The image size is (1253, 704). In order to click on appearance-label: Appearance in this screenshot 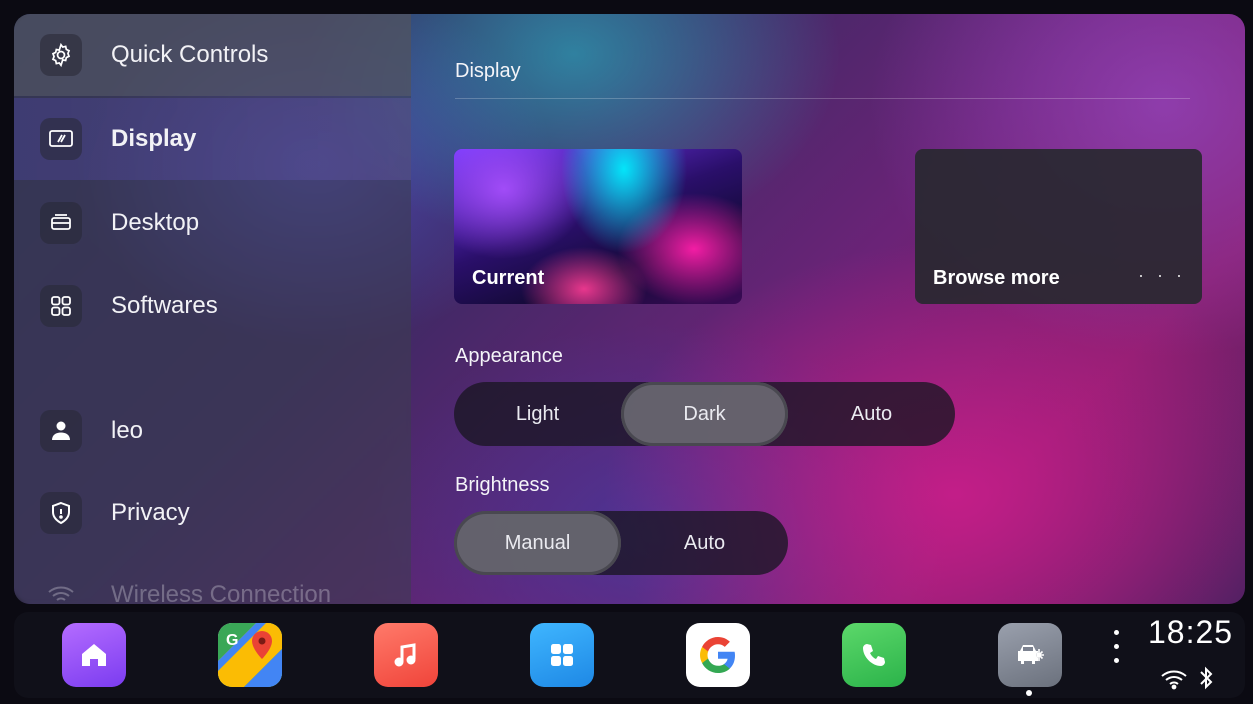, I will do `click(509, 356)`.